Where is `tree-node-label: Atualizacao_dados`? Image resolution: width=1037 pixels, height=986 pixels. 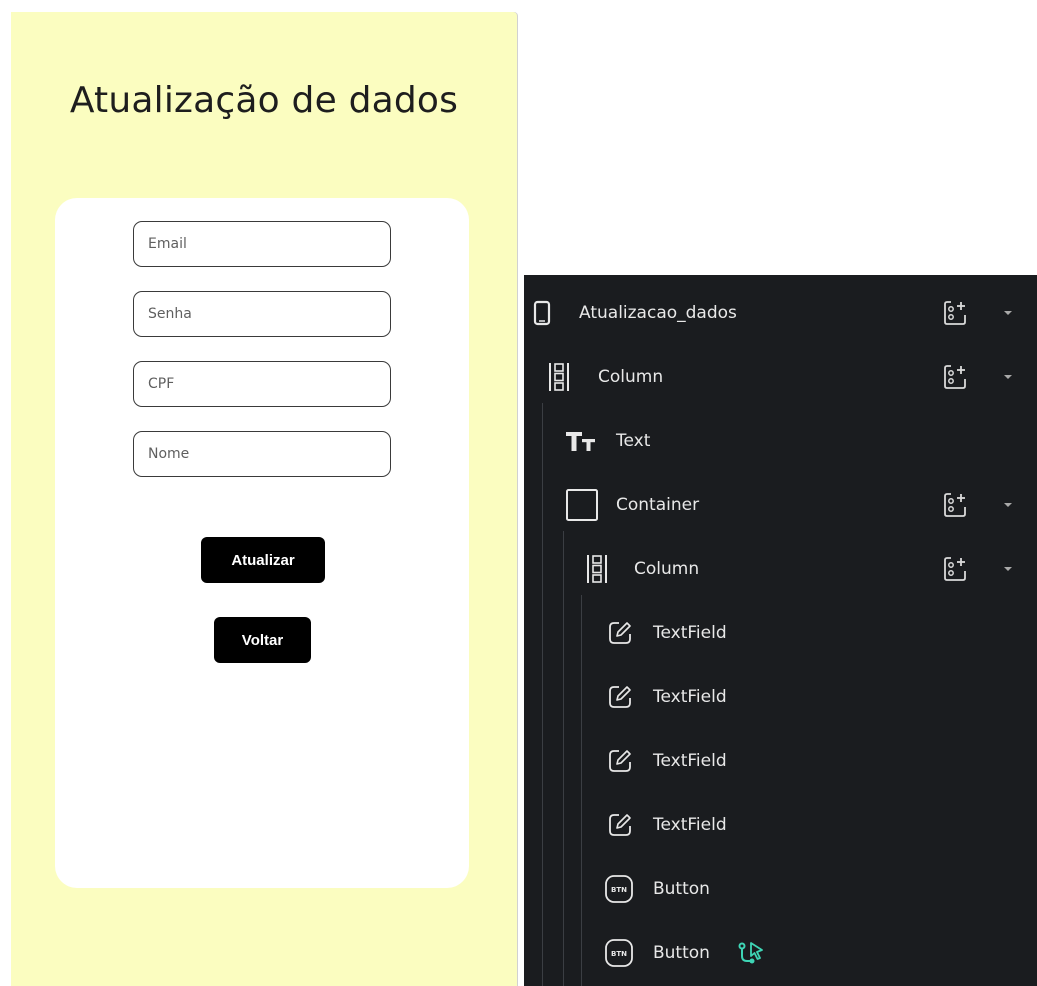
tree-node-label: Atualizacao_dados is located at coordinates (658, 313).